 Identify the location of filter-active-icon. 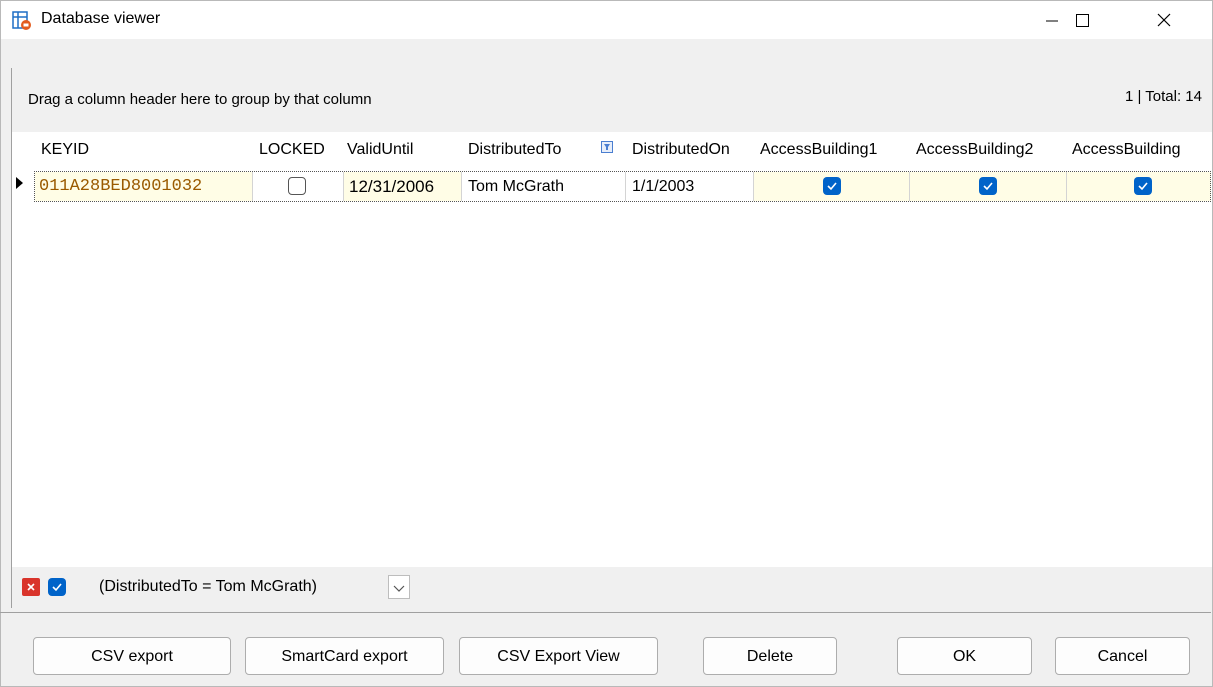
(607, 147).